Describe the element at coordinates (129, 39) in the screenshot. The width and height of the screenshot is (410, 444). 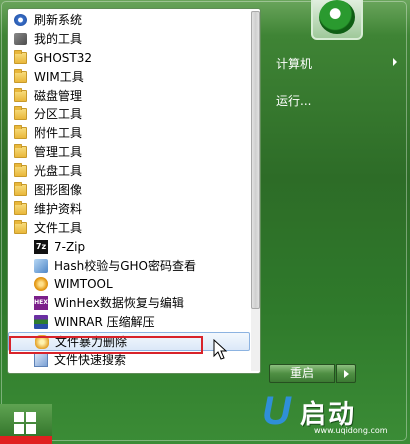
I see `menu-item-my-tools: 我的工具` at that location.